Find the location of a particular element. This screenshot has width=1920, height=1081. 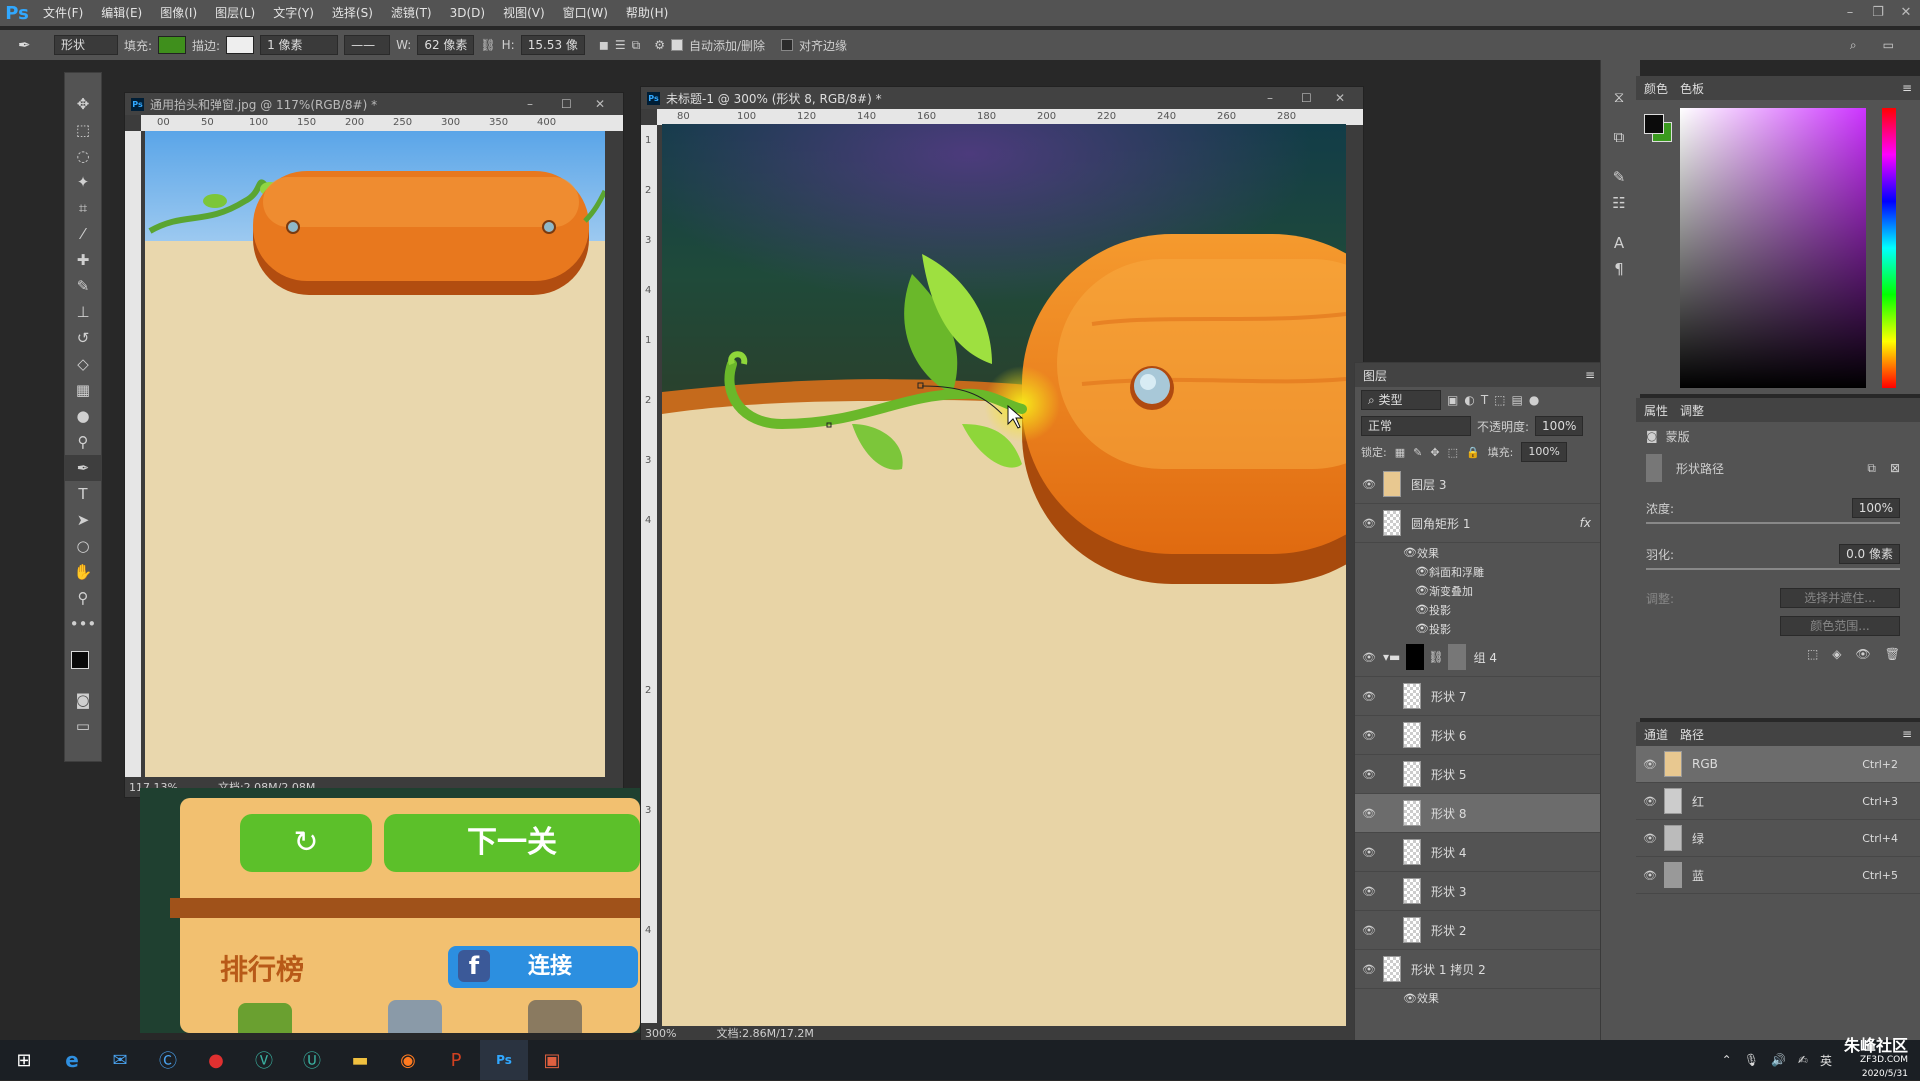

menu-help: 帮助(H) is located at coordinates (647, 13).